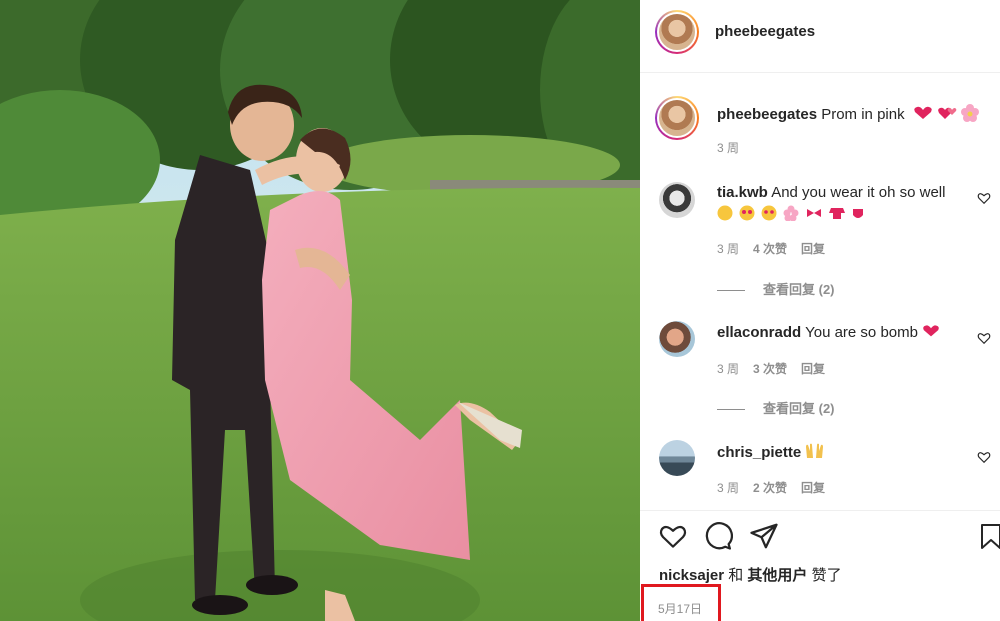 The width and height of the screenshot is (1000, 621). Describe the element at coordinates (673, 536) in the screenshot. I see `like-heart-icon` at that location.